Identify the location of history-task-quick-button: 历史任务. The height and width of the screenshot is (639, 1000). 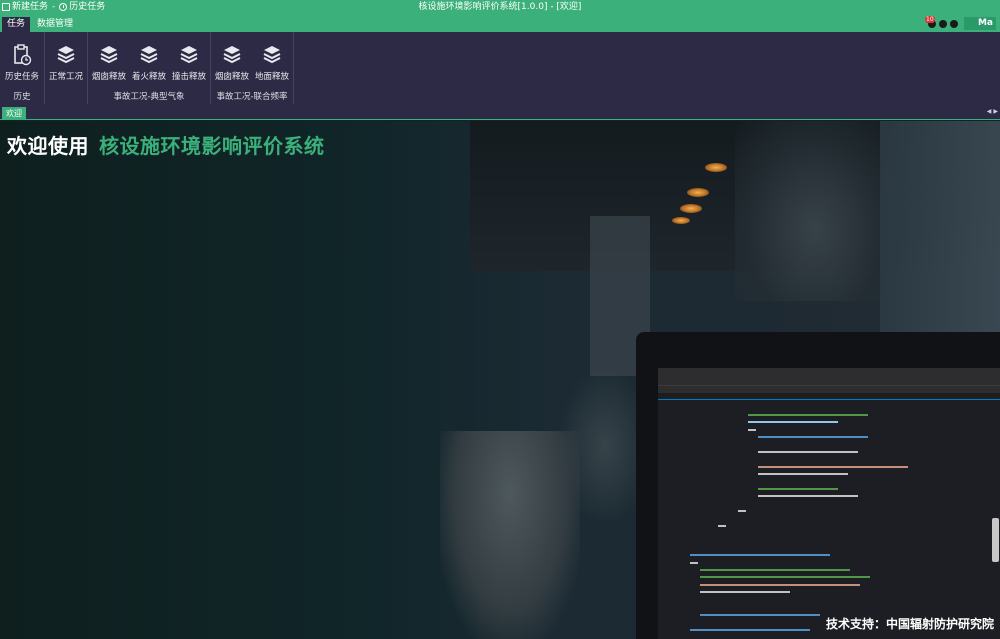
(82, 7).